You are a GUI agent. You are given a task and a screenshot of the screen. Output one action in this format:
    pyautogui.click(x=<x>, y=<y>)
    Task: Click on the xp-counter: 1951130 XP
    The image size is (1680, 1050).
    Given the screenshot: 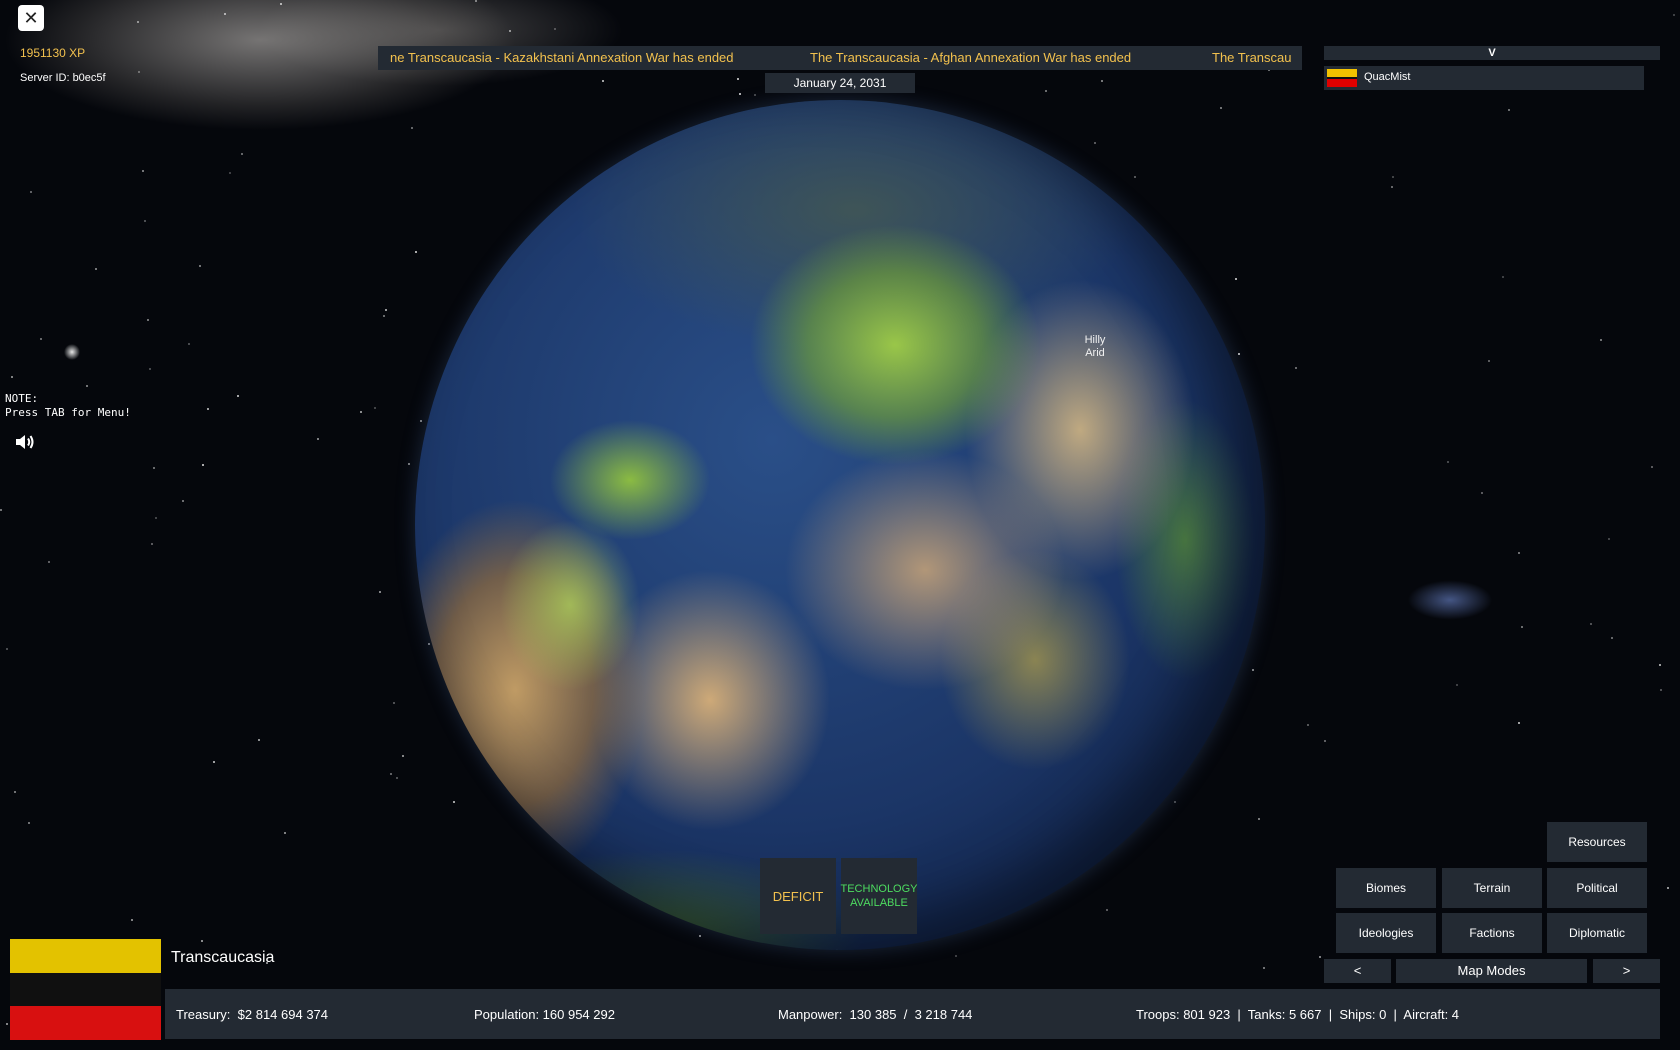 What is the action you would take?
    pyautogui.click(x=53, y=53)
    